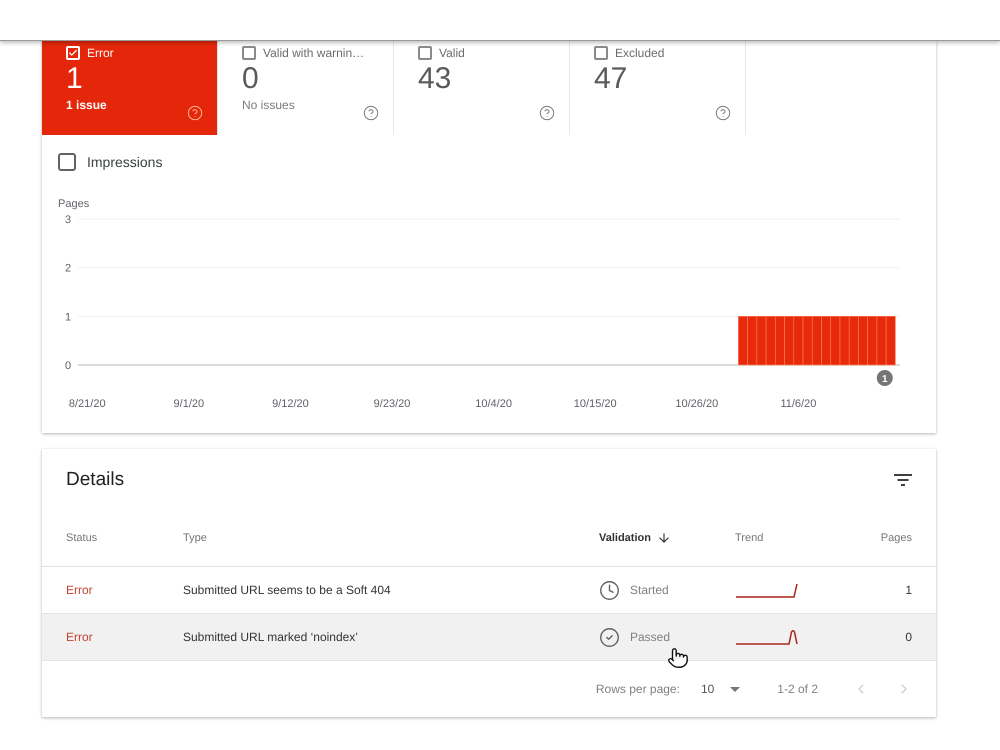 Image resolution: width=1000 pixels, height=750 pixels. I want to click on x-tick-label: 10/15/20, so click(595, 404).